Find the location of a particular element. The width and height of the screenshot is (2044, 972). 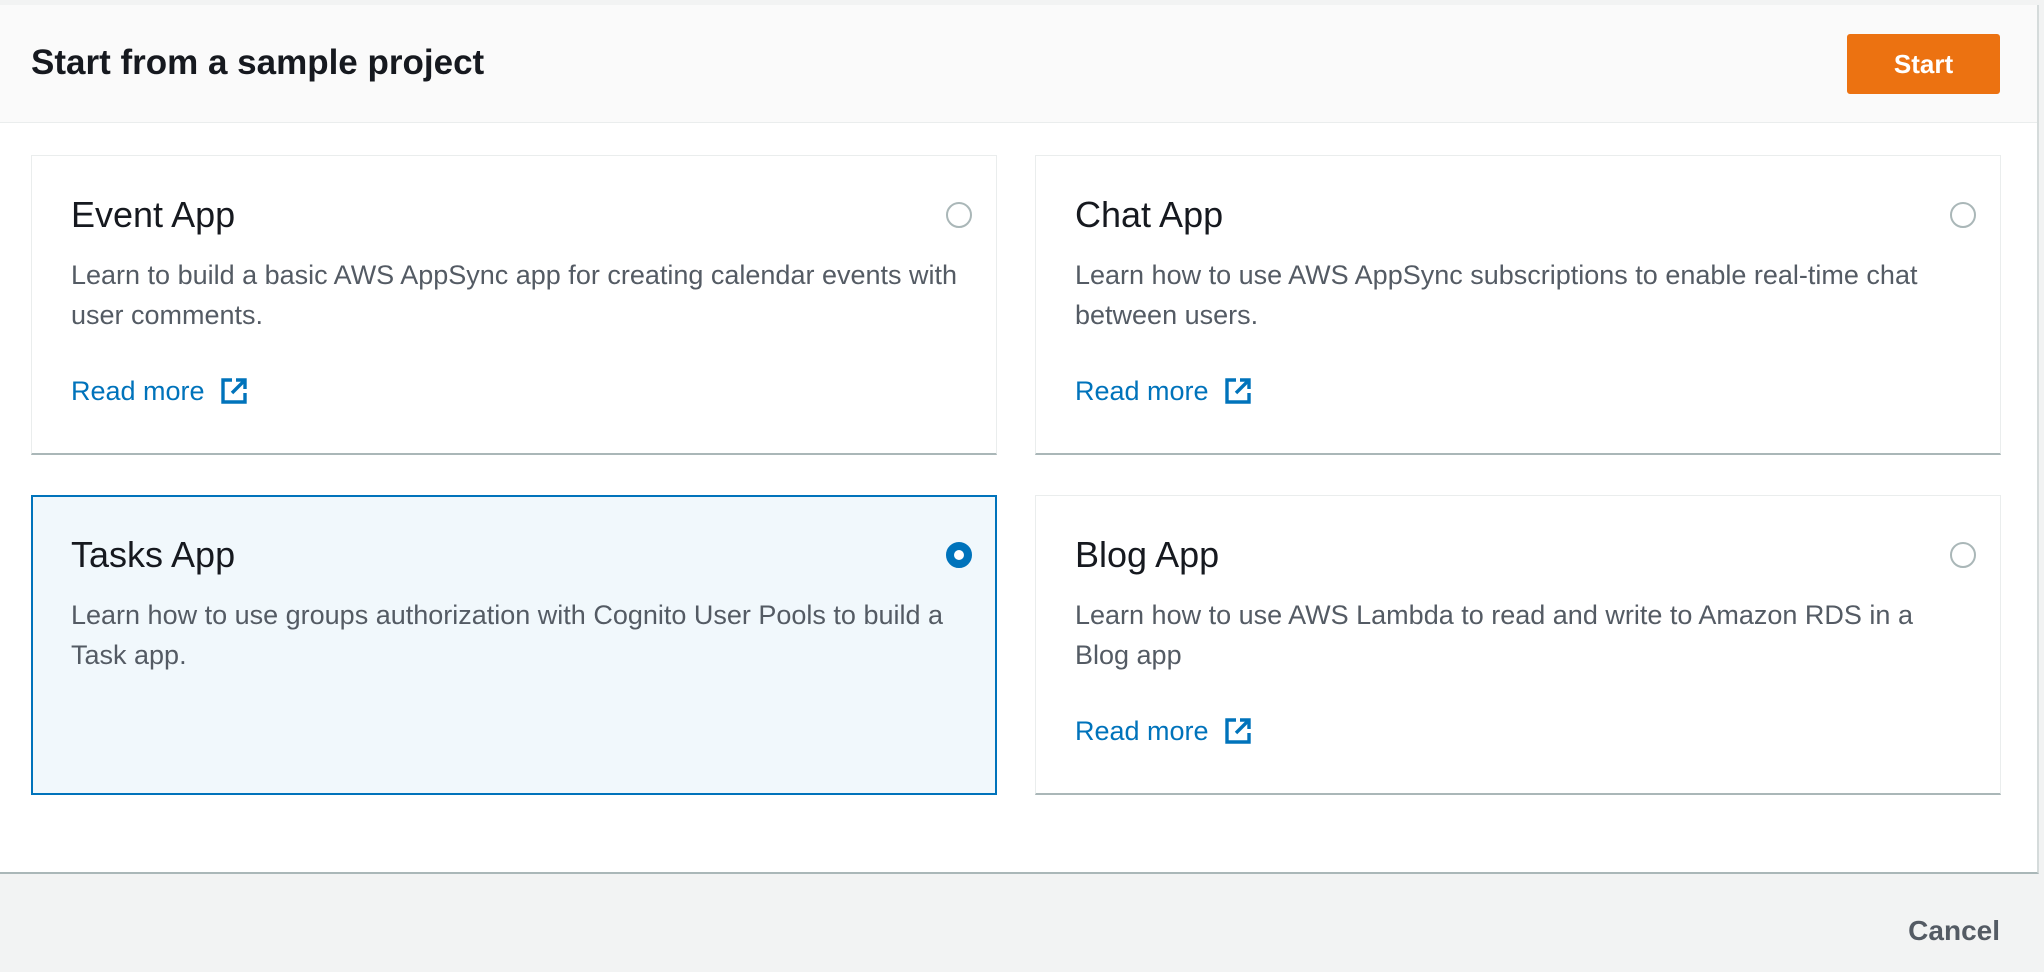

radio-blog-app is located at coordinates (1963, 555).